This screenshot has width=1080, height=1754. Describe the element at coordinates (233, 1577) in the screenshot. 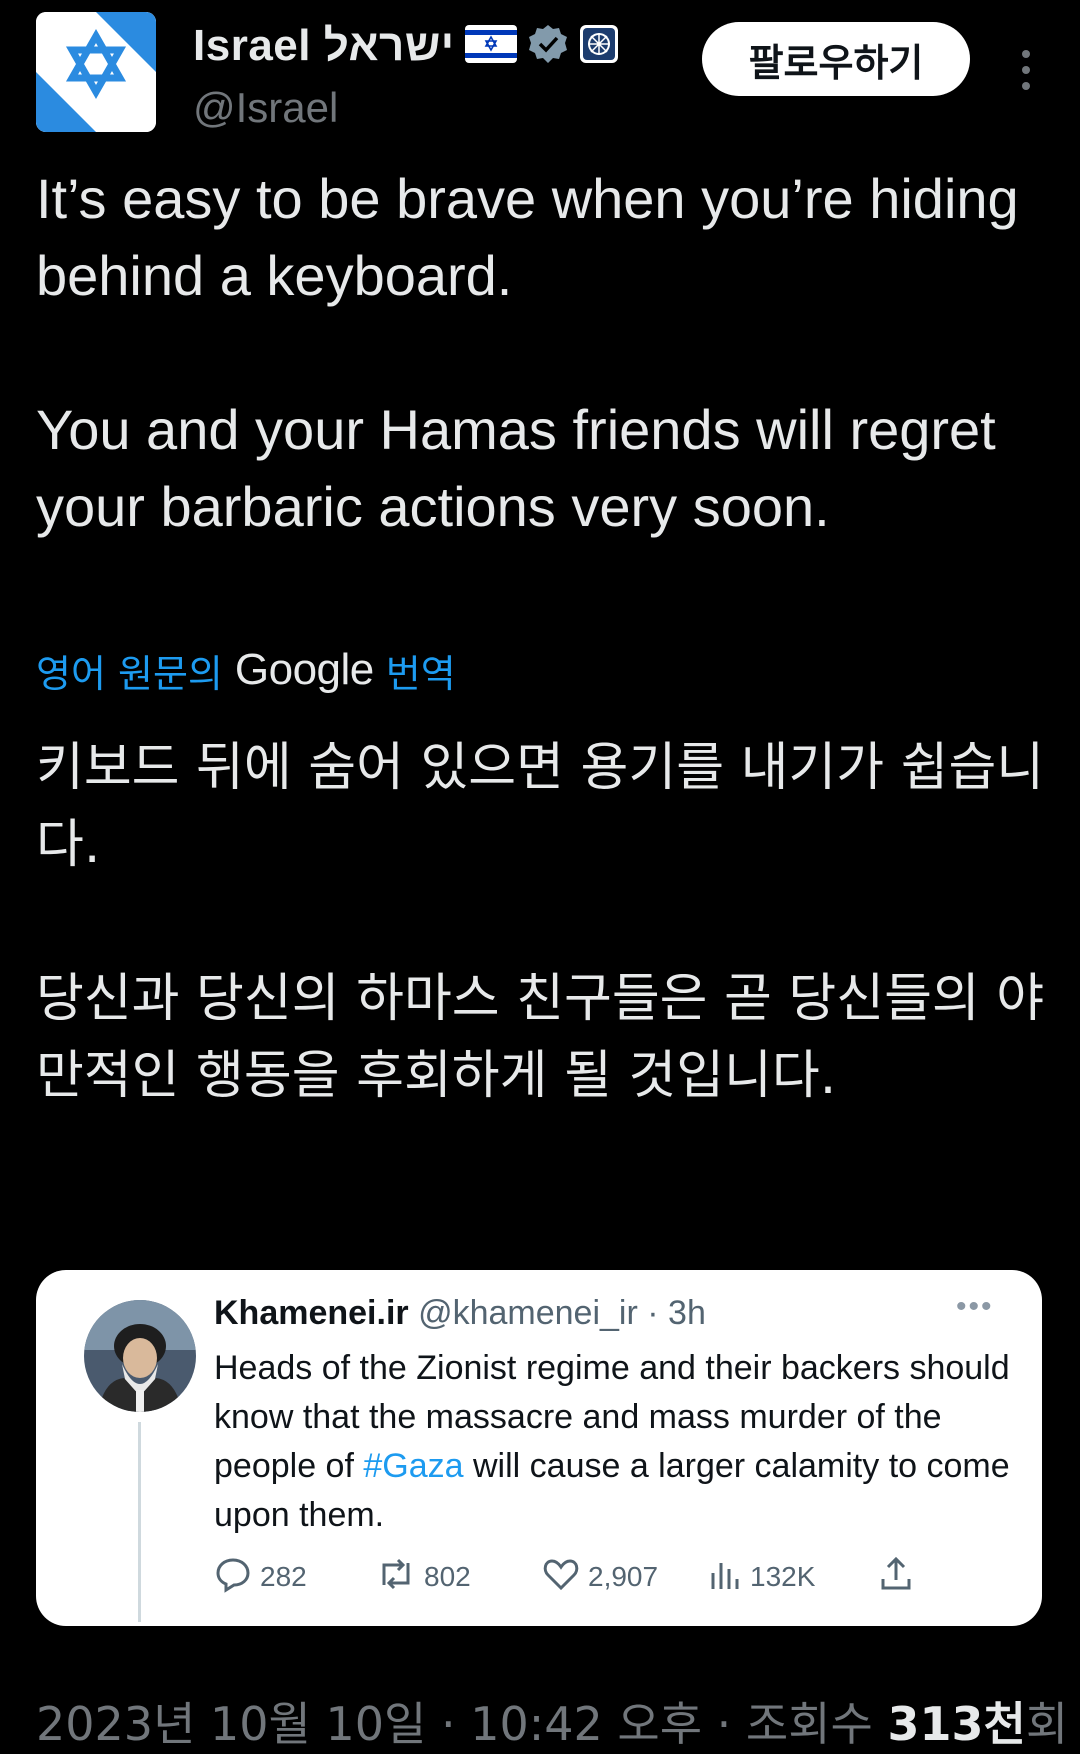

I see `reply-icon` at that location.